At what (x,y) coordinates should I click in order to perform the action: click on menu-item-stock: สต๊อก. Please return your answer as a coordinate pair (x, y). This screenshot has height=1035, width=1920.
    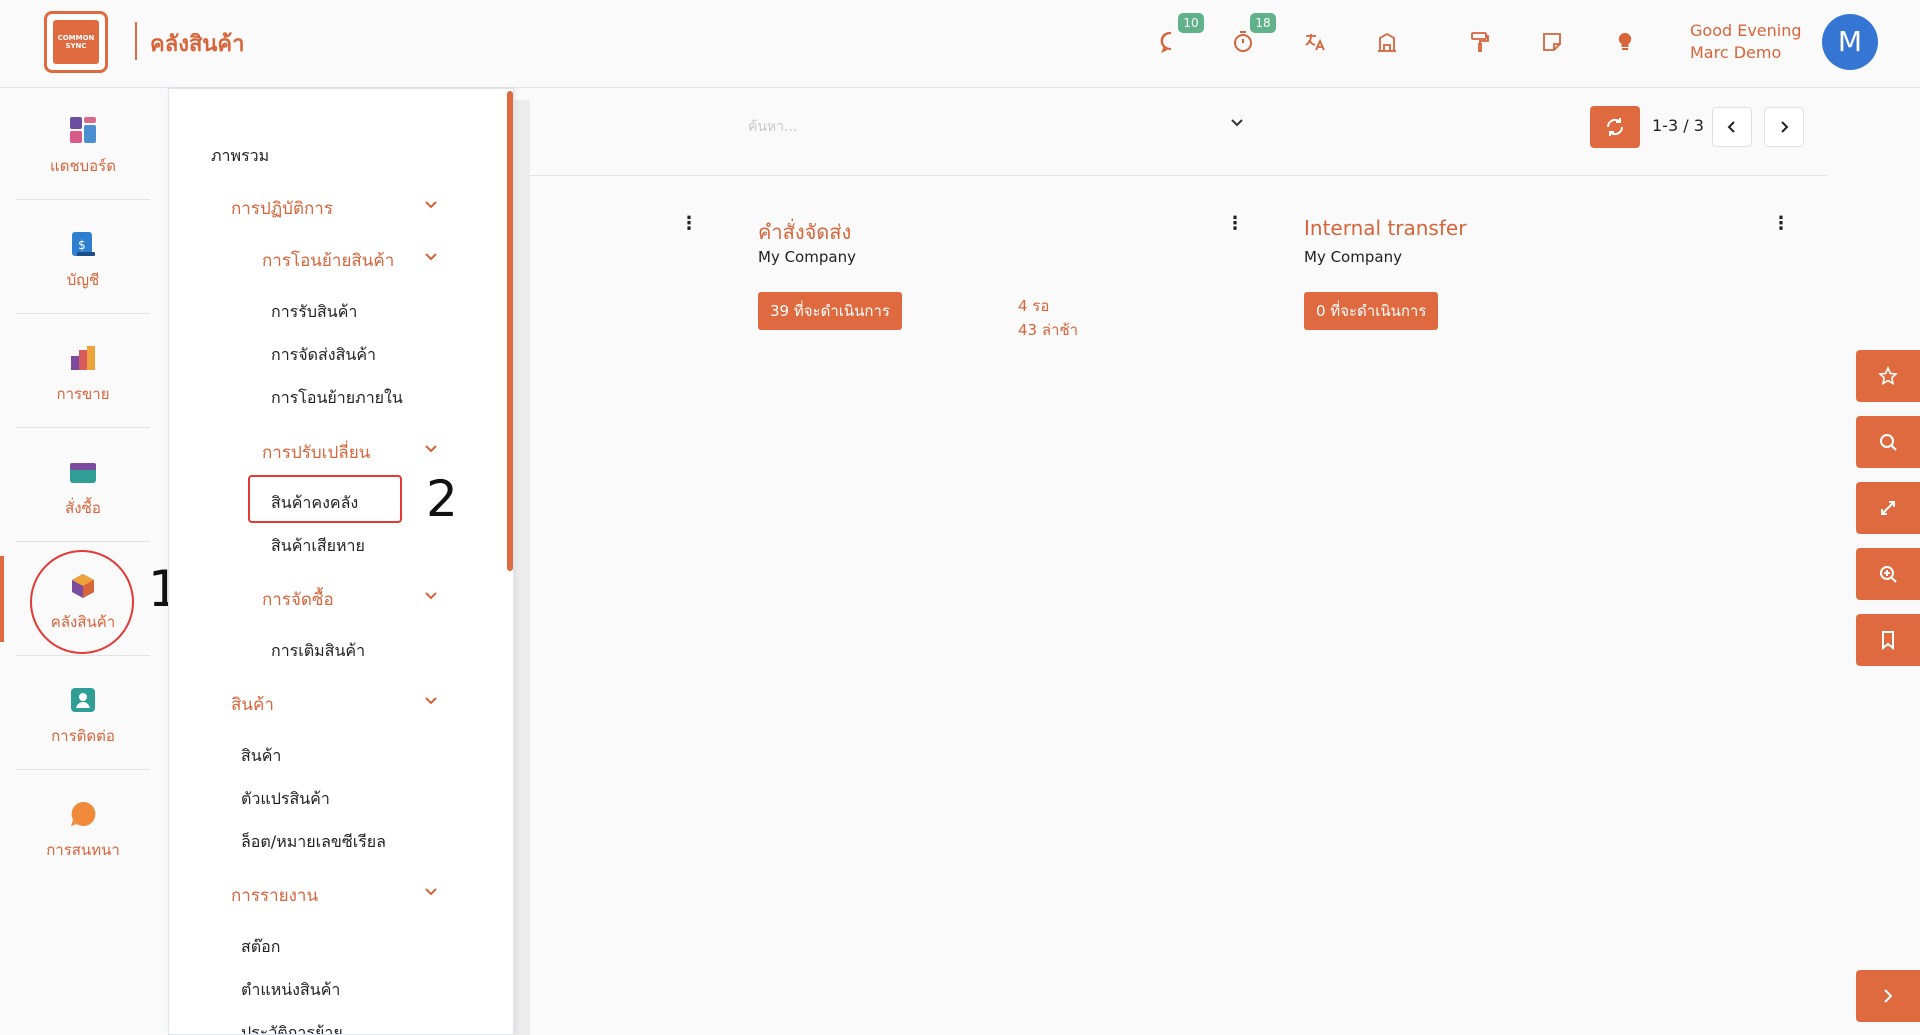
    Looking at the image, I should click on (260, 947).